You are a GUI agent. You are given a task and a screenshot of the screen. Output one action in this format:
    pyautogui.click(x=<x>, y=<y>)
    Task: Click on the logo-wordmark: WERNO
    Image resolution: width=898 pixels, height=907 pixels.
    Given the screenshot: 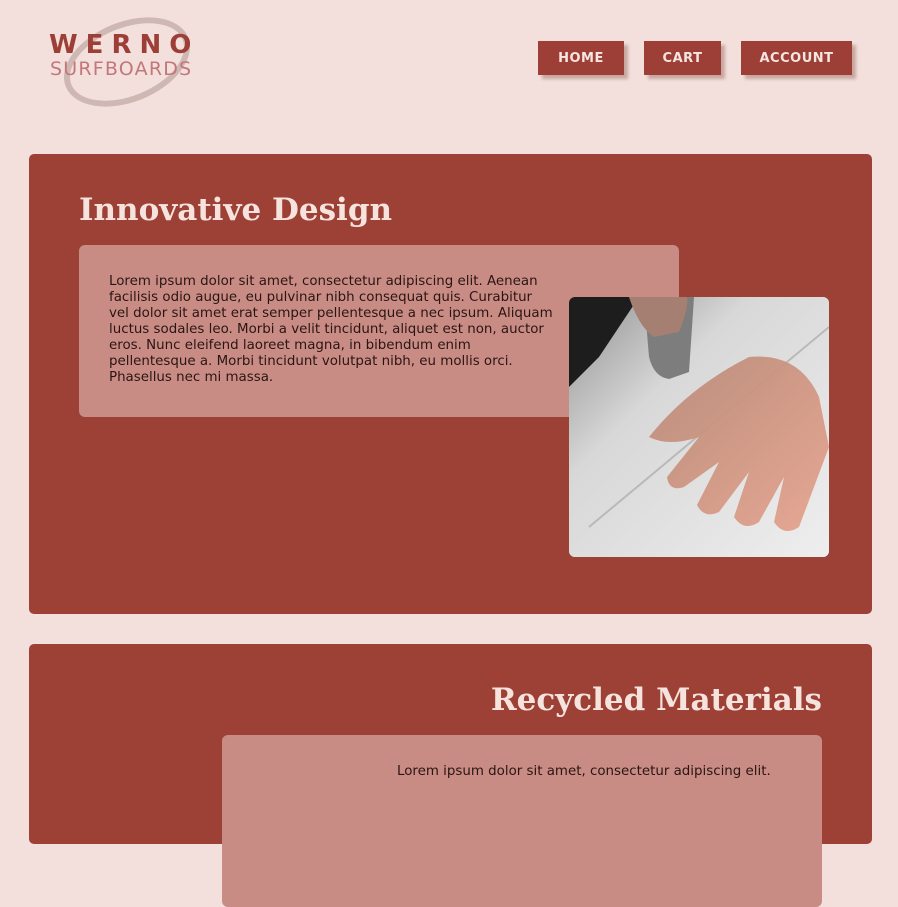 What is the action you would take?
    pyautogui.click(x=124, y=45)
    